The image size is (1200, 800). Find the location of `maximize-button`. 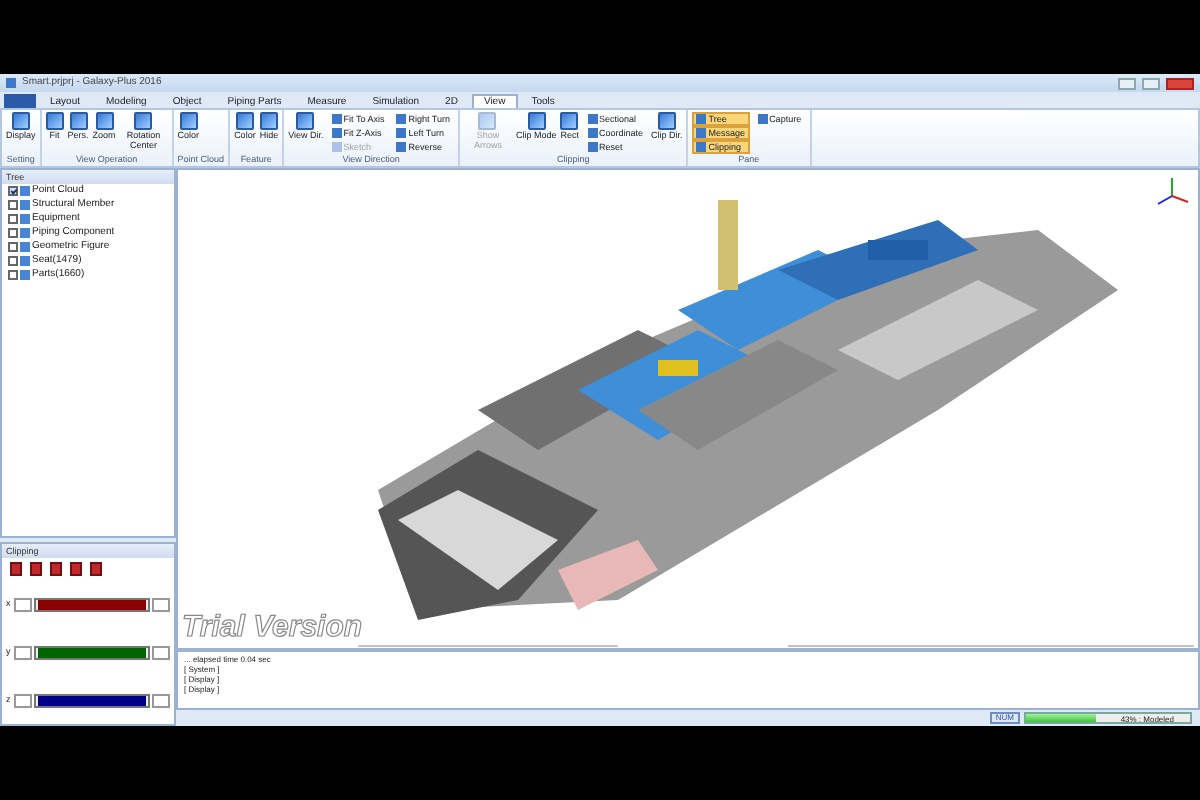

maximize-button is located at coordinates (1151, 83).